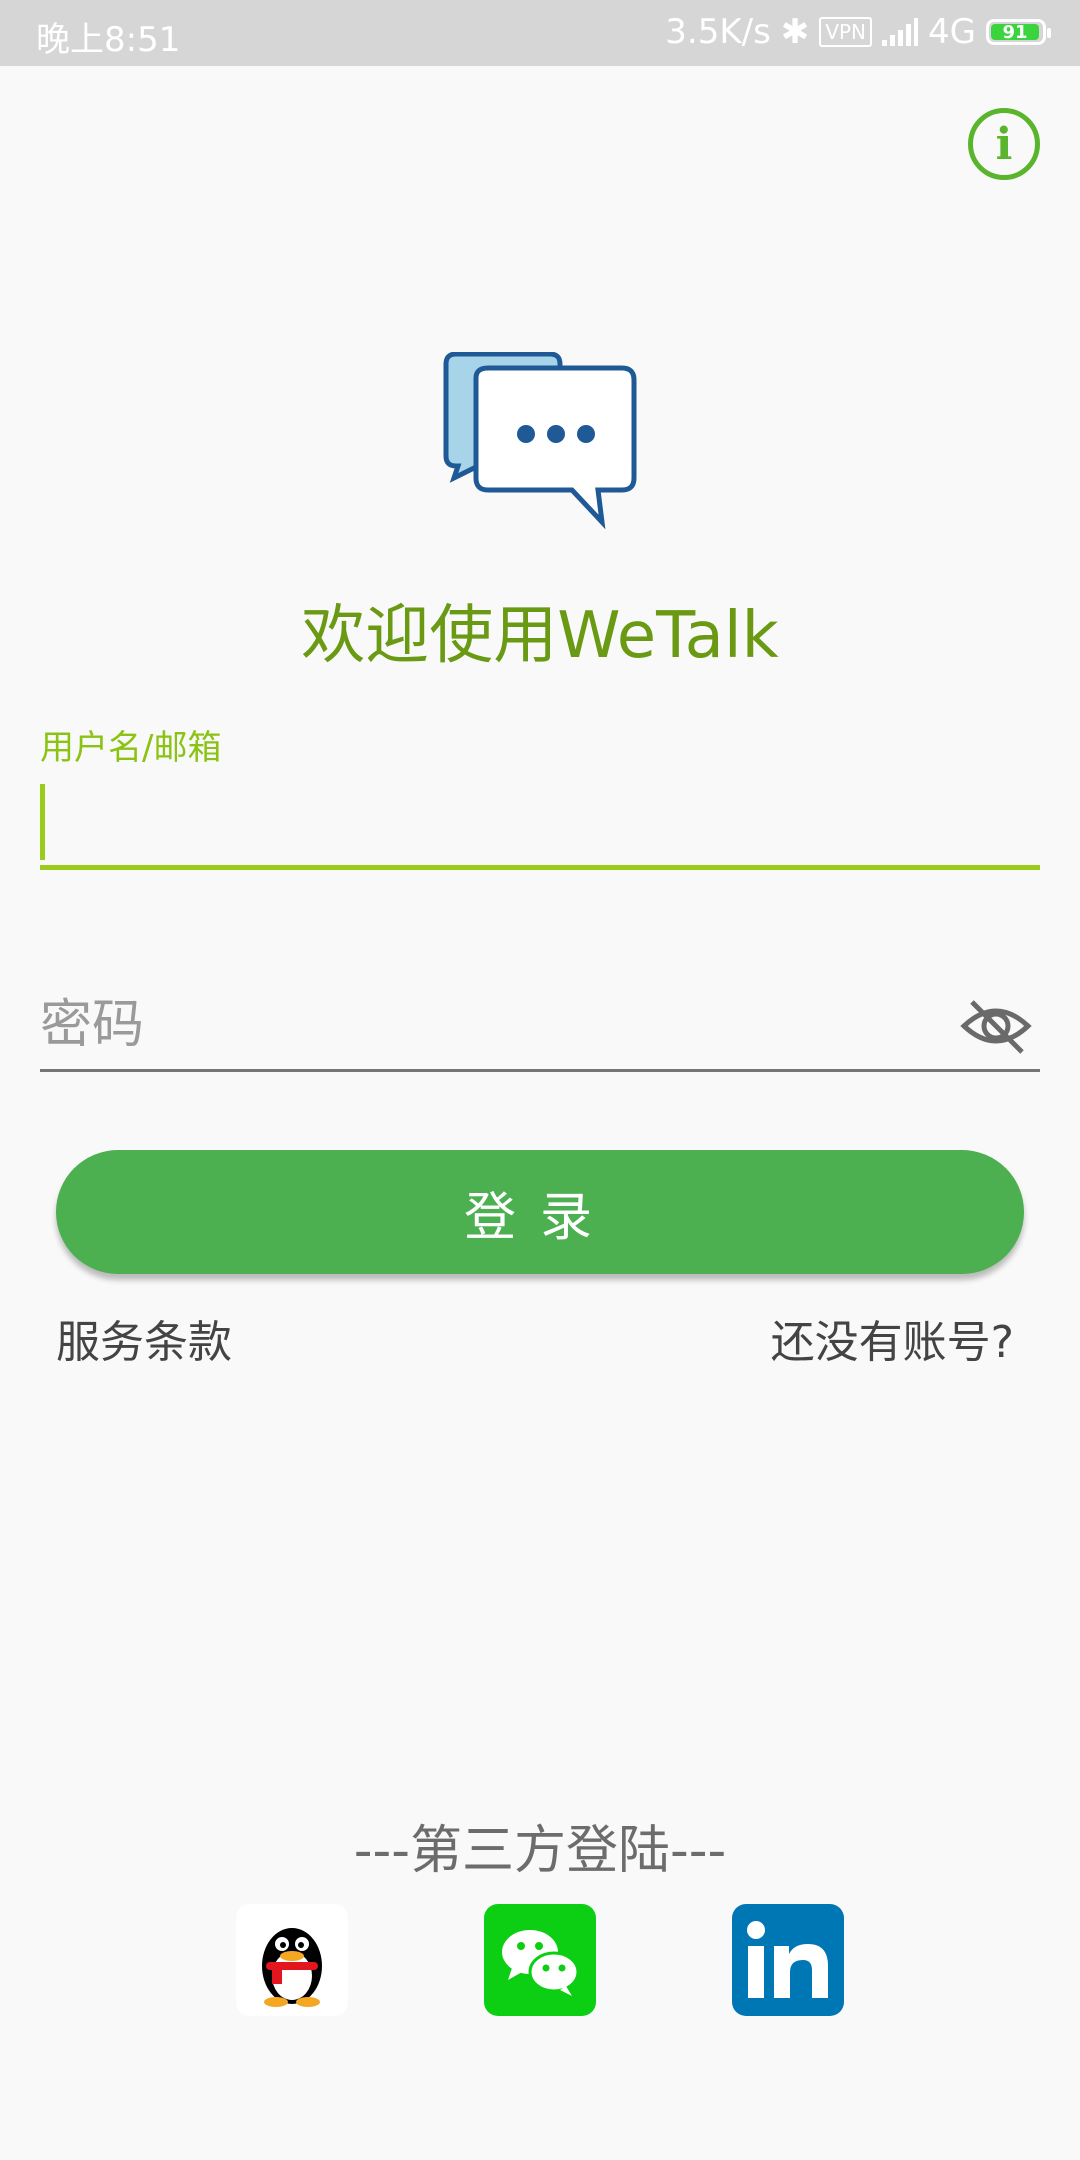  I want to click on linkedin-icon, so click(787, 1959).